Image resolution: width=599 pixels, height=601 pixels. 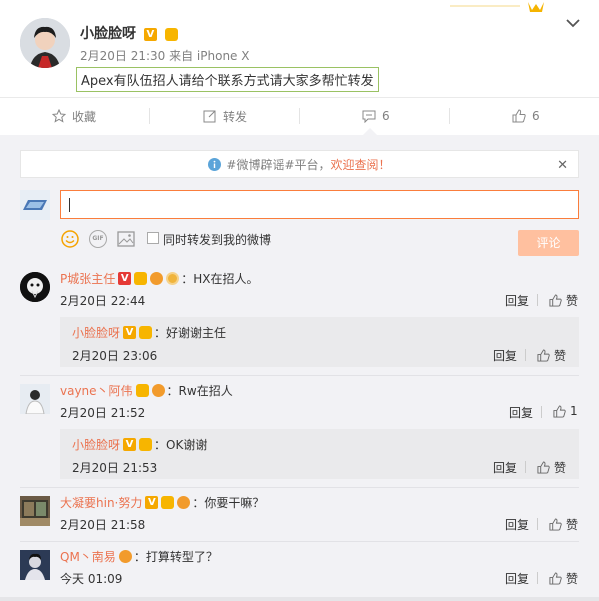 What do you see at coordinates (139, 556) in the screenshot?
I see `comment-line: QM丶南易 ：打算转型了？` at bounding box center [139, 556].